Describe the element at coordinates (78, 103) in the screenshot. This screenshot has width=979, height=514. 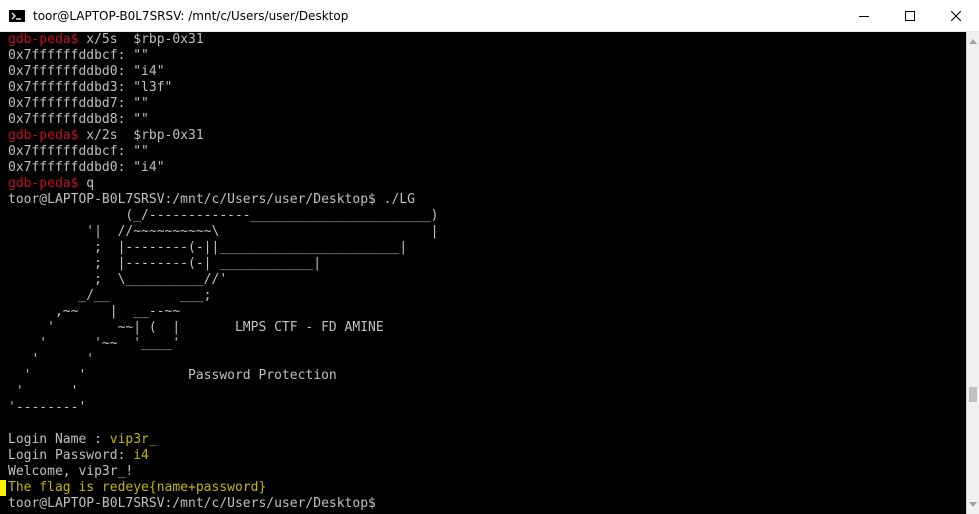
I see `terminal-text: 0x7ffffffddbd7: ""` at that location.